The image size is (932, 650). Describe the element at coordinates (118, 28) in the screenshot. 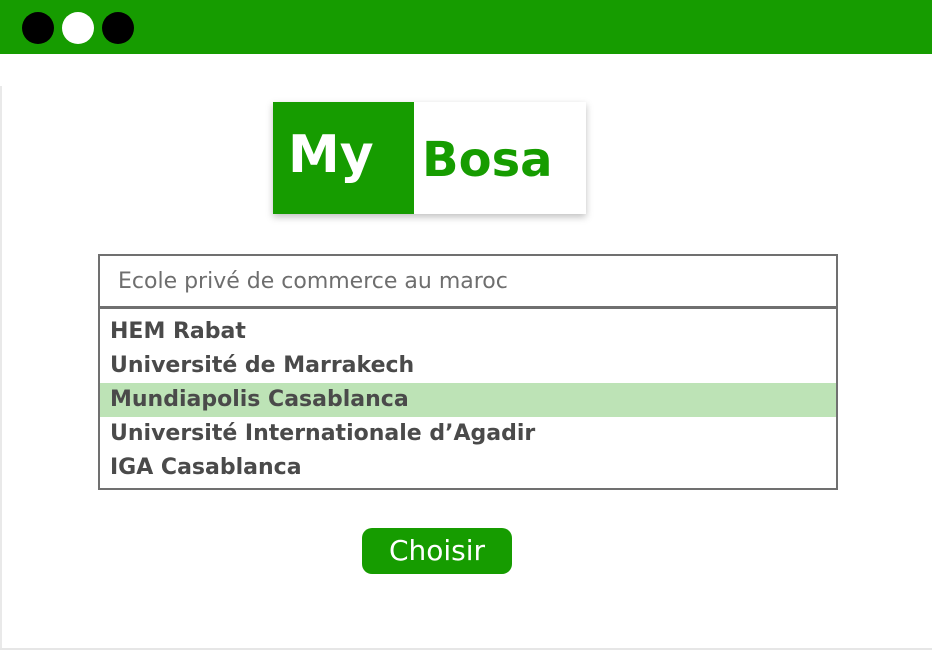

I see `window-maximize-dot` at that location.